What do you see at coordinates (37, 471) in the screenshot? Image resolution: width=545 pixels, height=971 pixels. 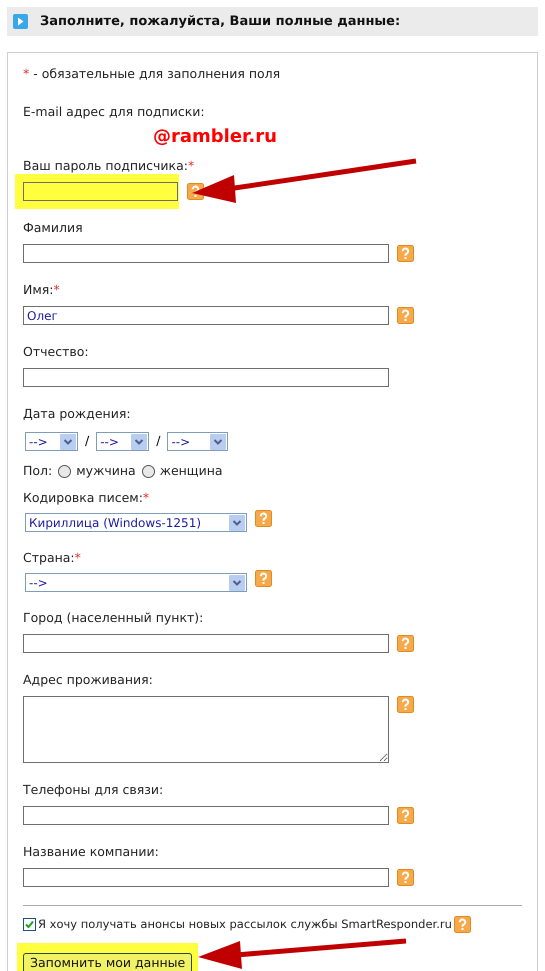 I see `field-label: Пол:` at bounding box center [37, 471].